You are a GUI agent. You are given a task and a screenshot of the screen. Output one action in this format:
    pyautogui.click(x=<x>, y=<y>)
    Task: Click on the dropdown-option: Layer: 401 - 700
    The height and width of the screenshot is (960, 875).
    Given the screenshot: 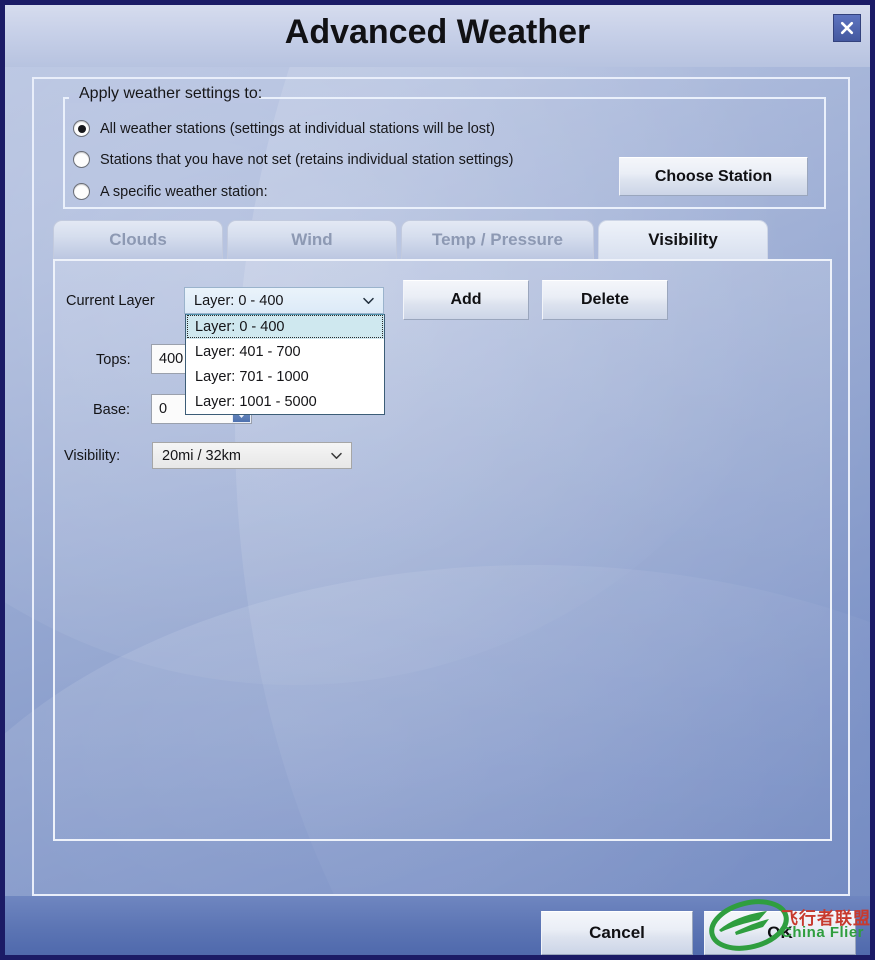 What is the action you would take?
    pyautogui.click(x=285, y=351)
    